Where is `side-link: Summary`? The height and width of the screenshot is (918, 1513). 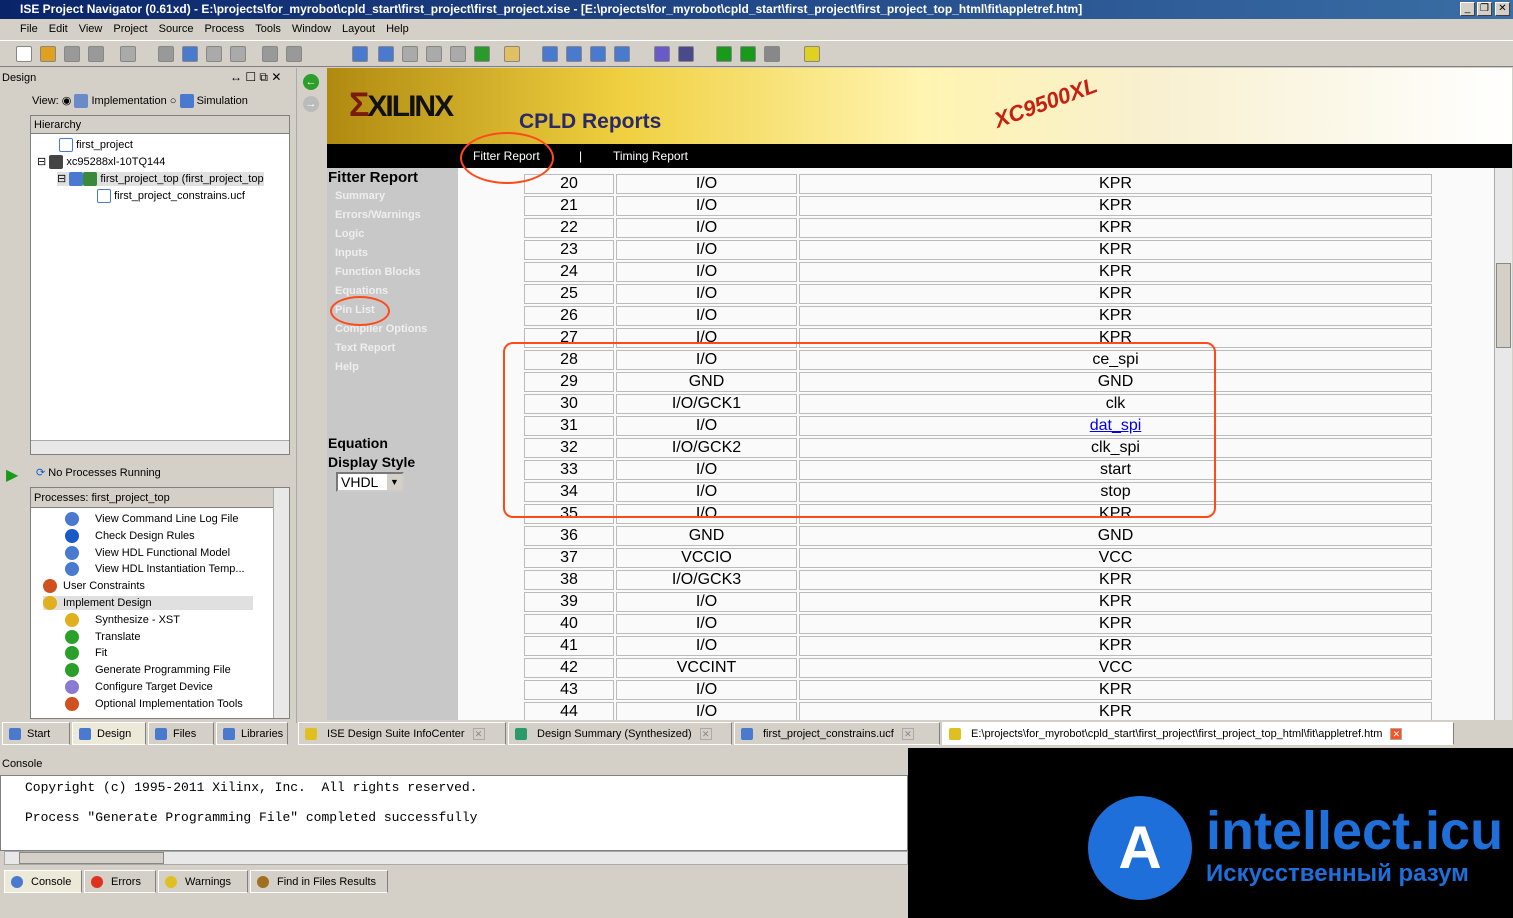 side-link: Summary is located at coordinates (360, 196).